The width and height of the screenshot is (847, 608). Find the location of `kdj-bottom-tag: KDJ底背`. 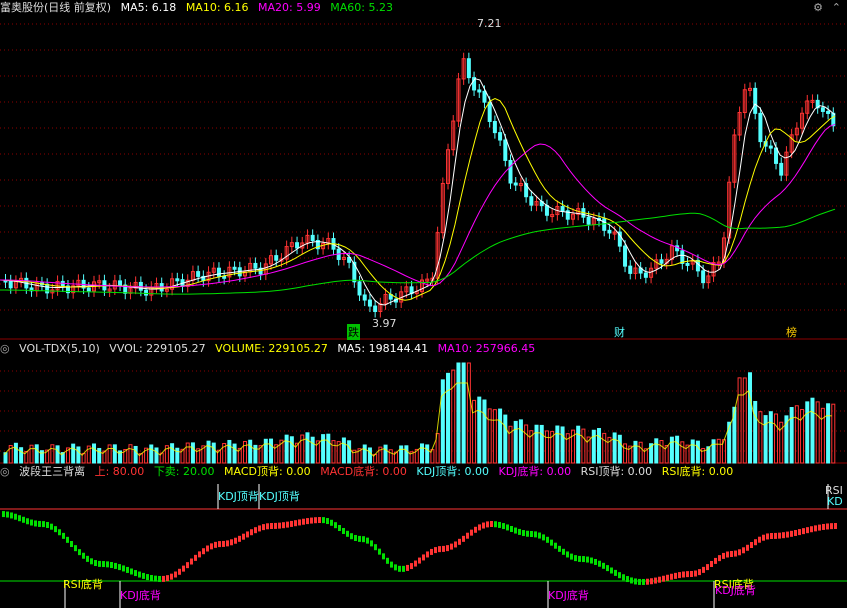

kdj-bottom-tag: KDJ底背 is located at coordinates (735, 590).